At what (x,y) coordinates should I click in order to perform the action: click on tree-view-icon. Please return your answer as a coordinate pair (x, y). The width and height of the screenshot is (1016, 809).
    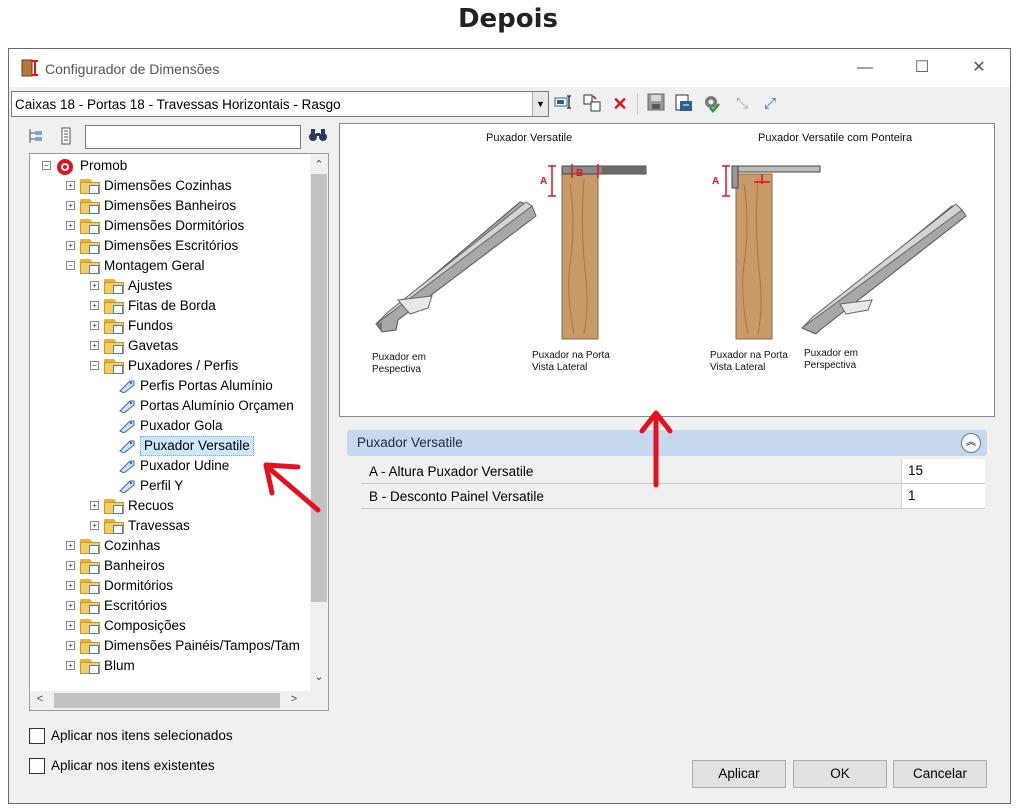
    Looking at the image, I should click on (36, 137).